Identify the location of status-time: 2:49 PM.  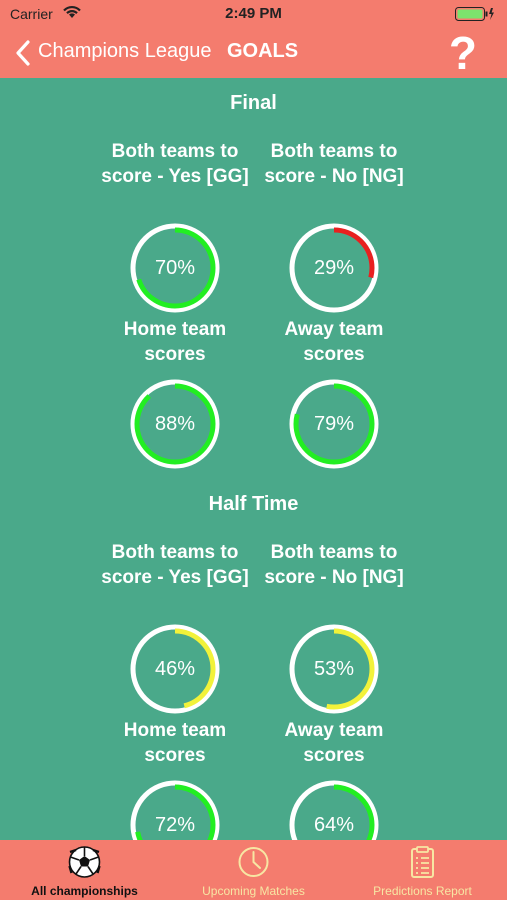
(253, 13).